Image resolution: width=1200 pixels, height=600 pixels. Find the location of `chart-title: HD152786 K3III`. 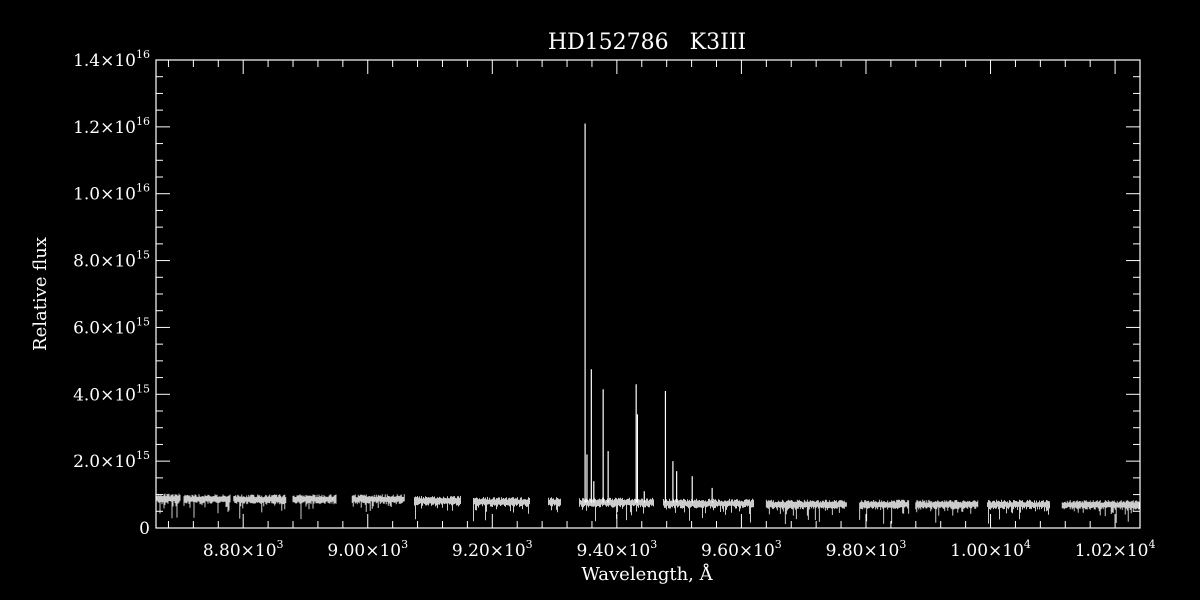

chart-title: HD152786 K3III is located at coordinates (647, 42).